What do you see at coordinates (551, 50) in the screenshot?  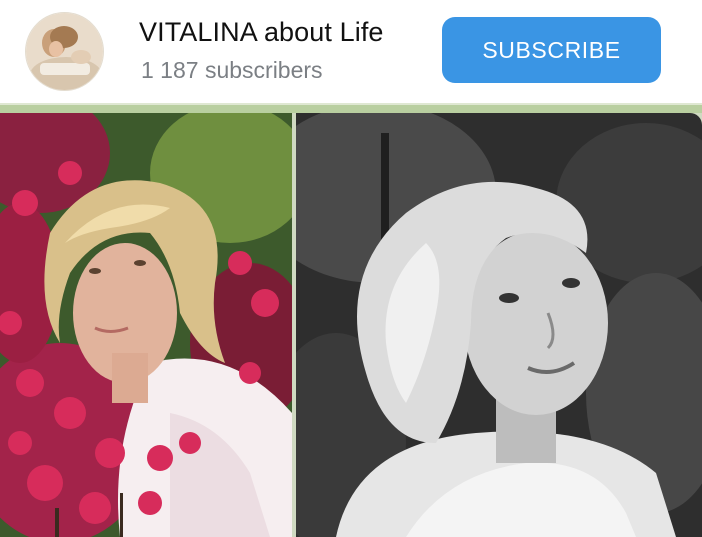 I see `subscribe-button: SUBSCRIBE` at bounding box center [551, 50].